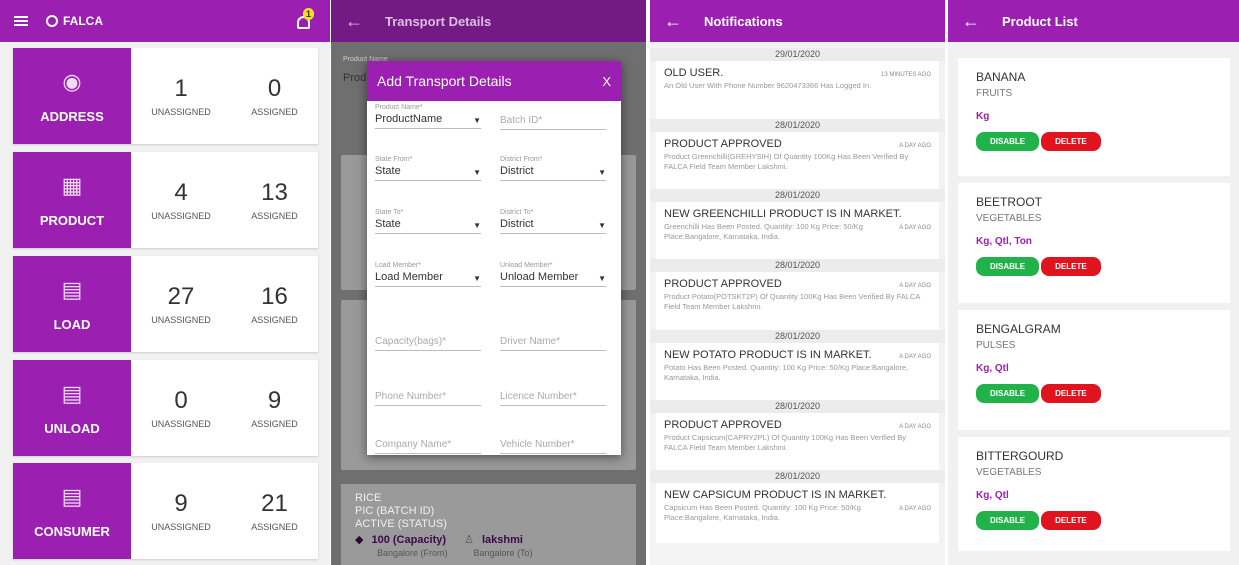 The height and width of the screenshot is (565, 1239). What do you see at coordinates (401, 524) in the screenshot?
I see `status: ACTIVE (STATUS)` at bounding box center [401, 524].